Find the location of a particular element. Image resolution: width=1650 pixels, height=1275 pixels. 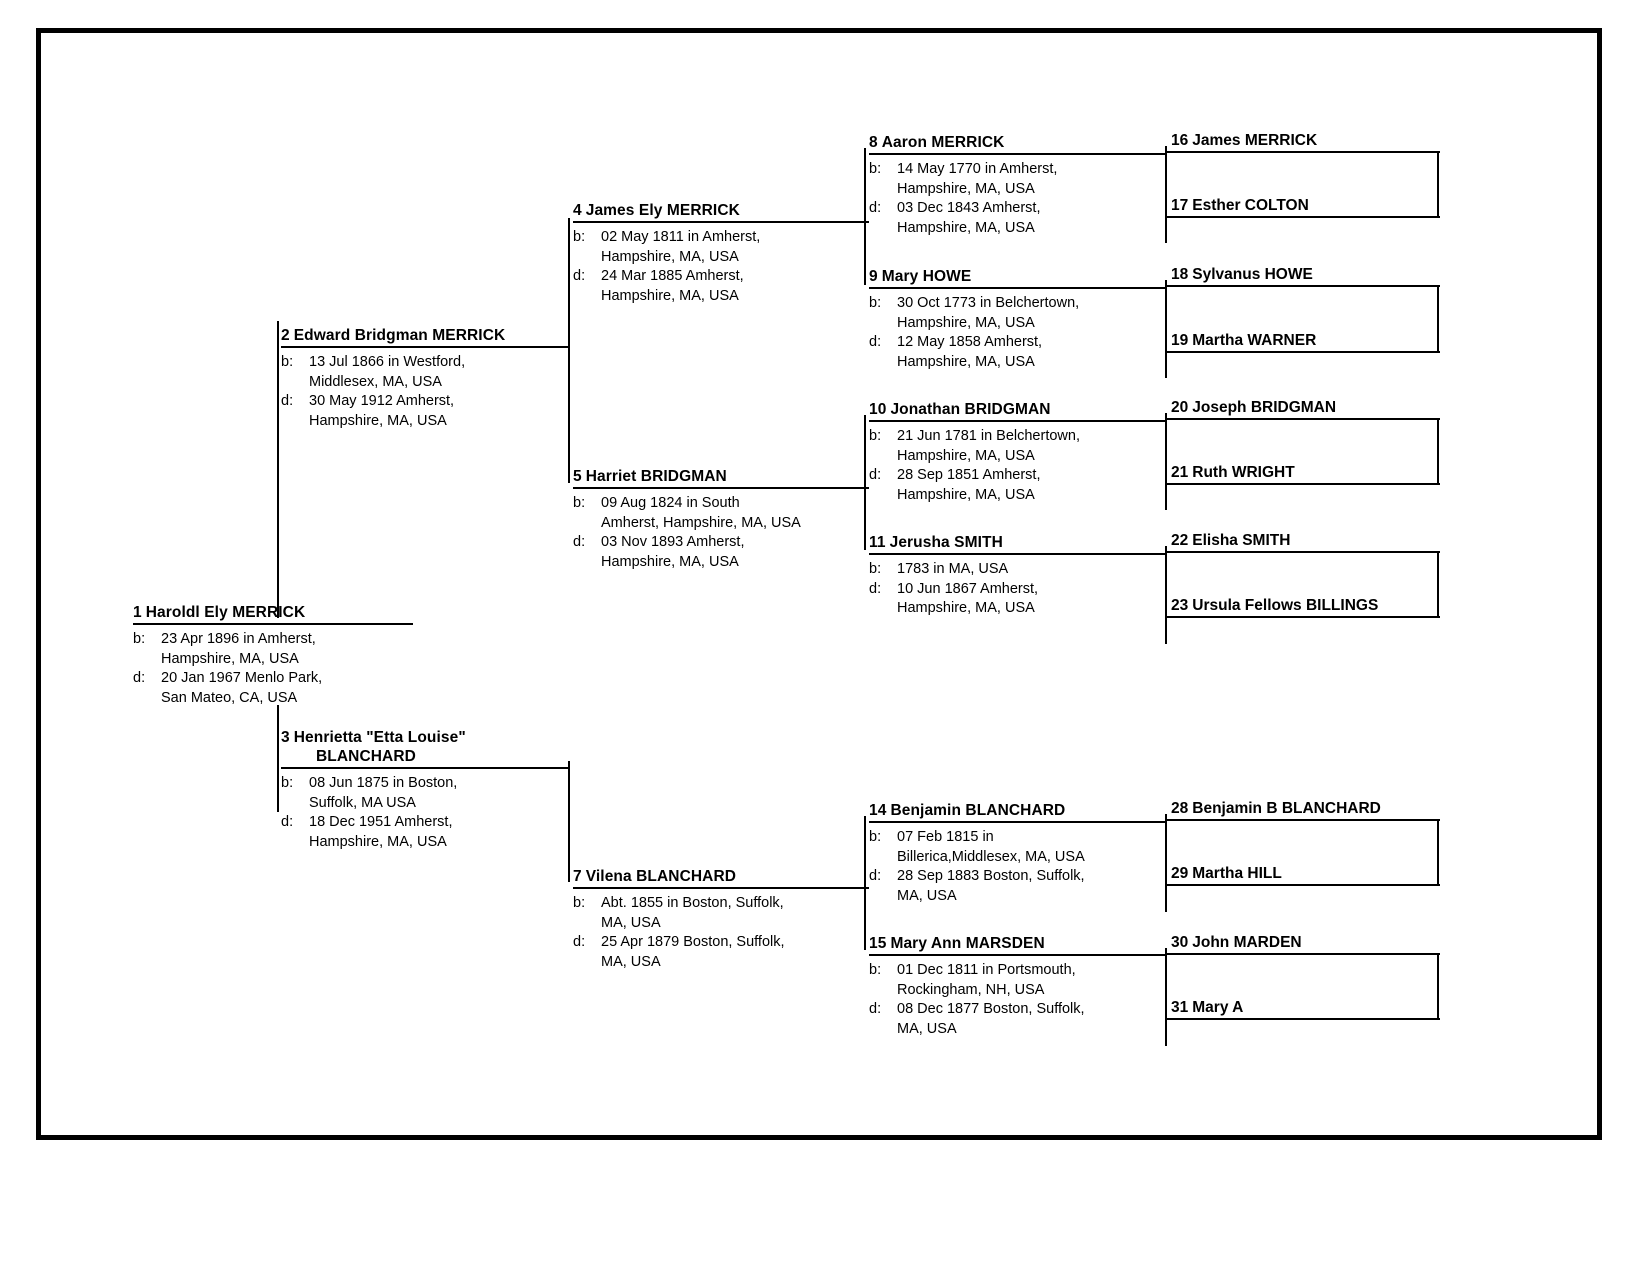

person-9-death-line2: Hampshire, MA, USA is located at coordinates (966, 361).